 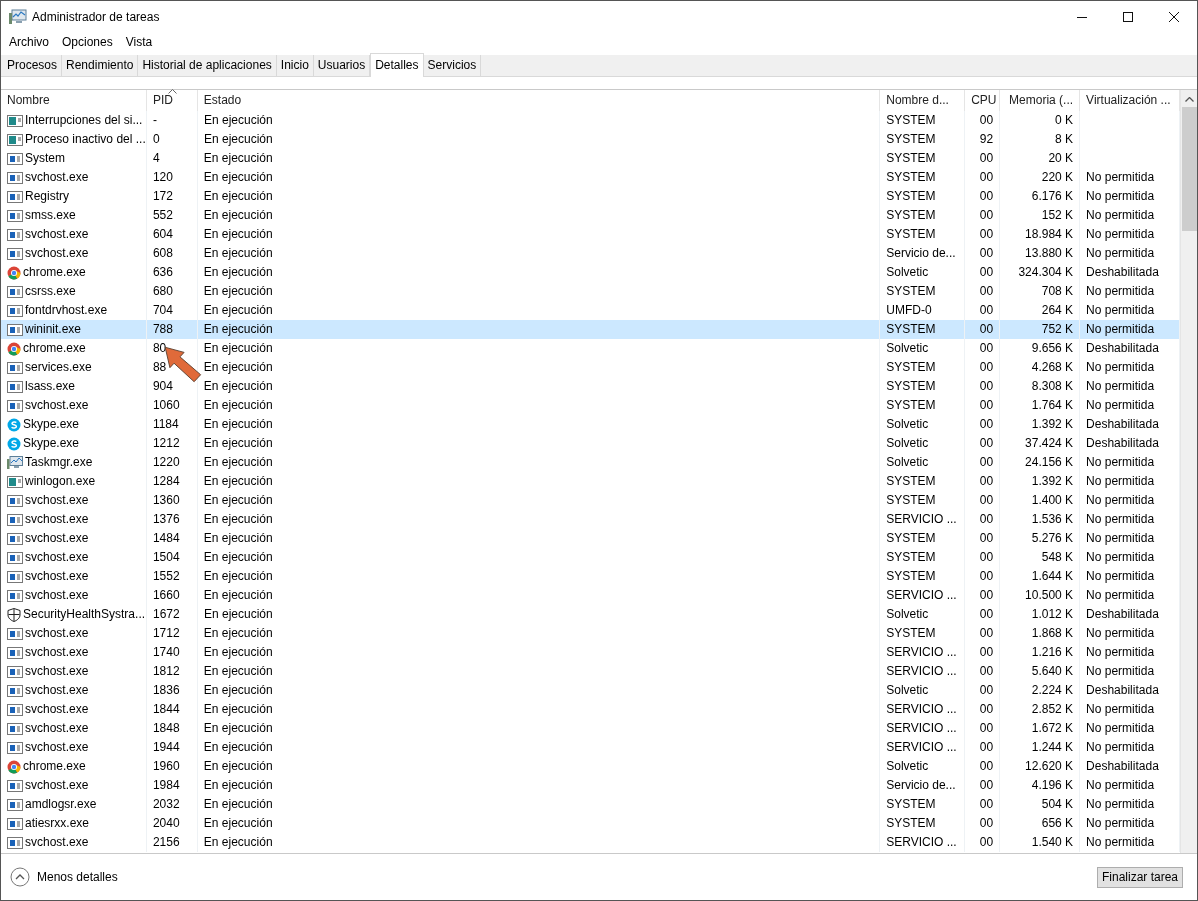 I want to click on table-row: svchost.exe 1660 En ejecución SERVICIO ... 00 10.500 K No permitida, so click(x=590, y=595).